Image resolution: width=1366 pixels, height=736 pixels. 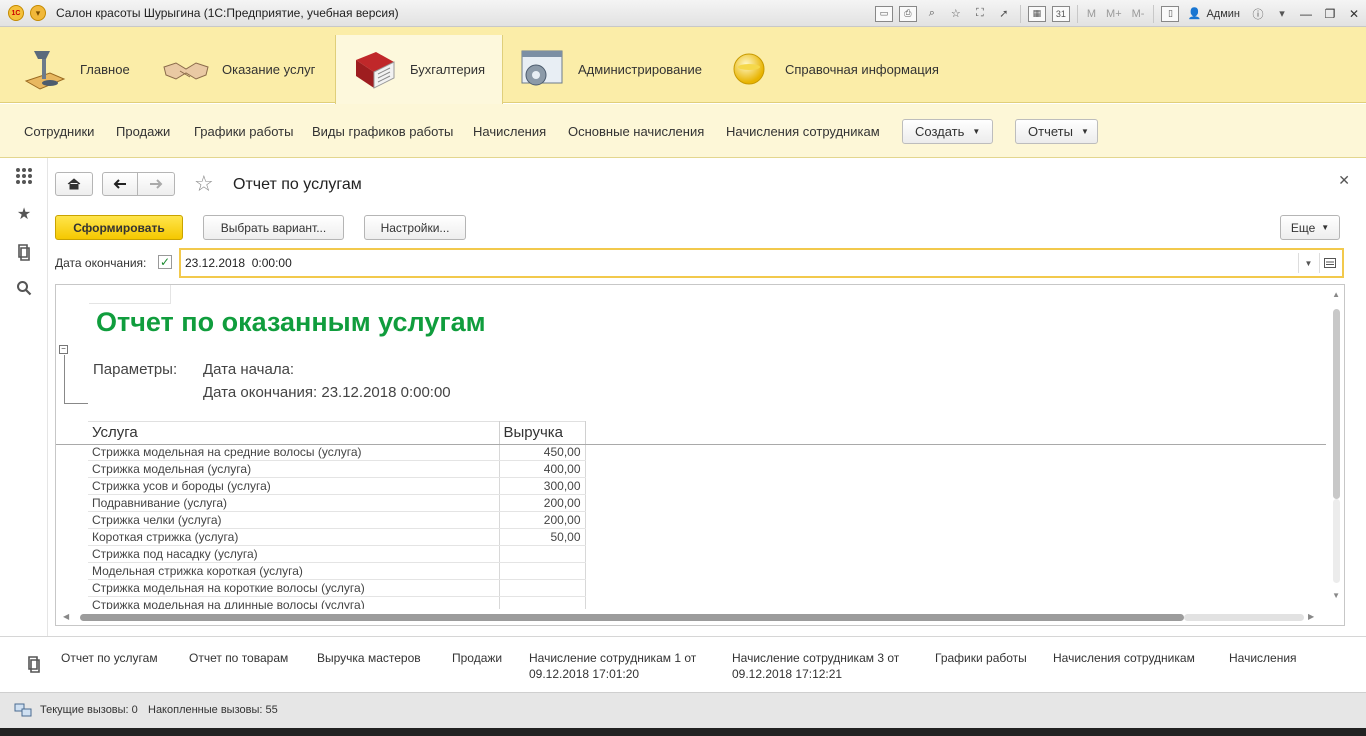 I want to click on windows-history-icon, so click(x=34, y=665).